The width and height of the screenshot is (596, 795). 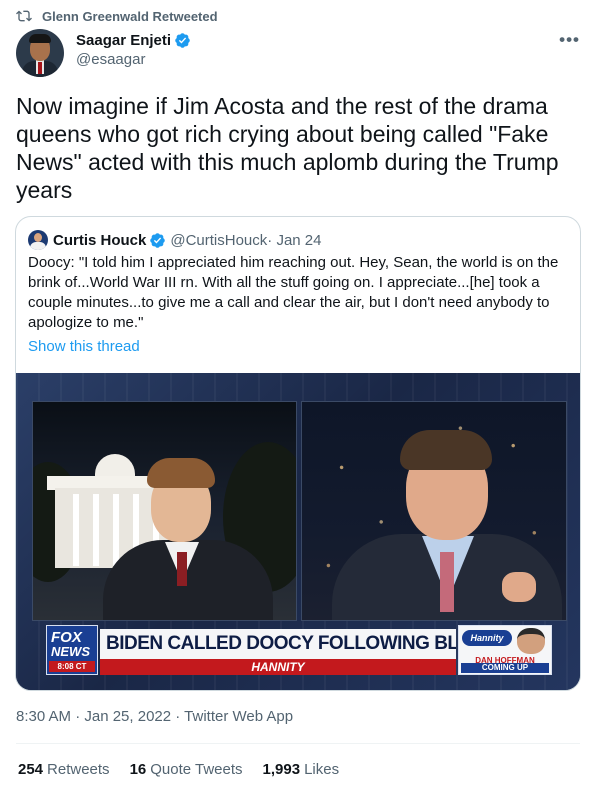 What do you see at coordinates (133, 59) in the screenshot?
I see `author-handle: @esaagar` at bounding box center [133, 59].